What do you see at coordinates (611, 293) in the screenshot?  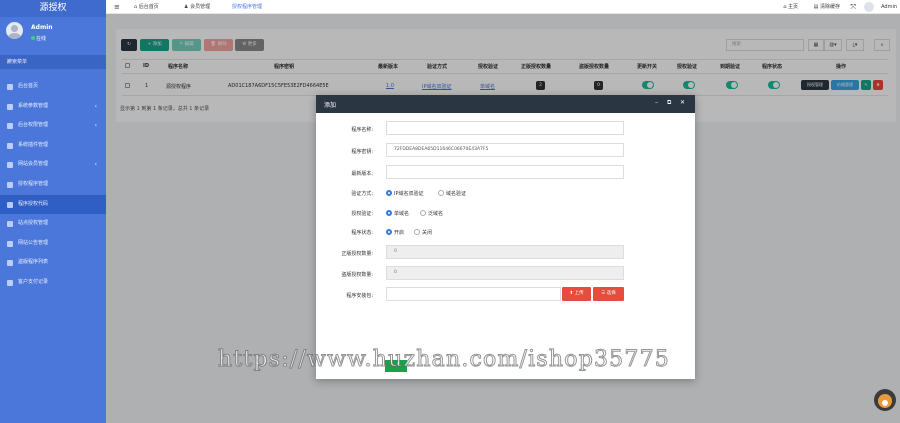 I see `choose-label: 选择` at bounding box center [611, 293].